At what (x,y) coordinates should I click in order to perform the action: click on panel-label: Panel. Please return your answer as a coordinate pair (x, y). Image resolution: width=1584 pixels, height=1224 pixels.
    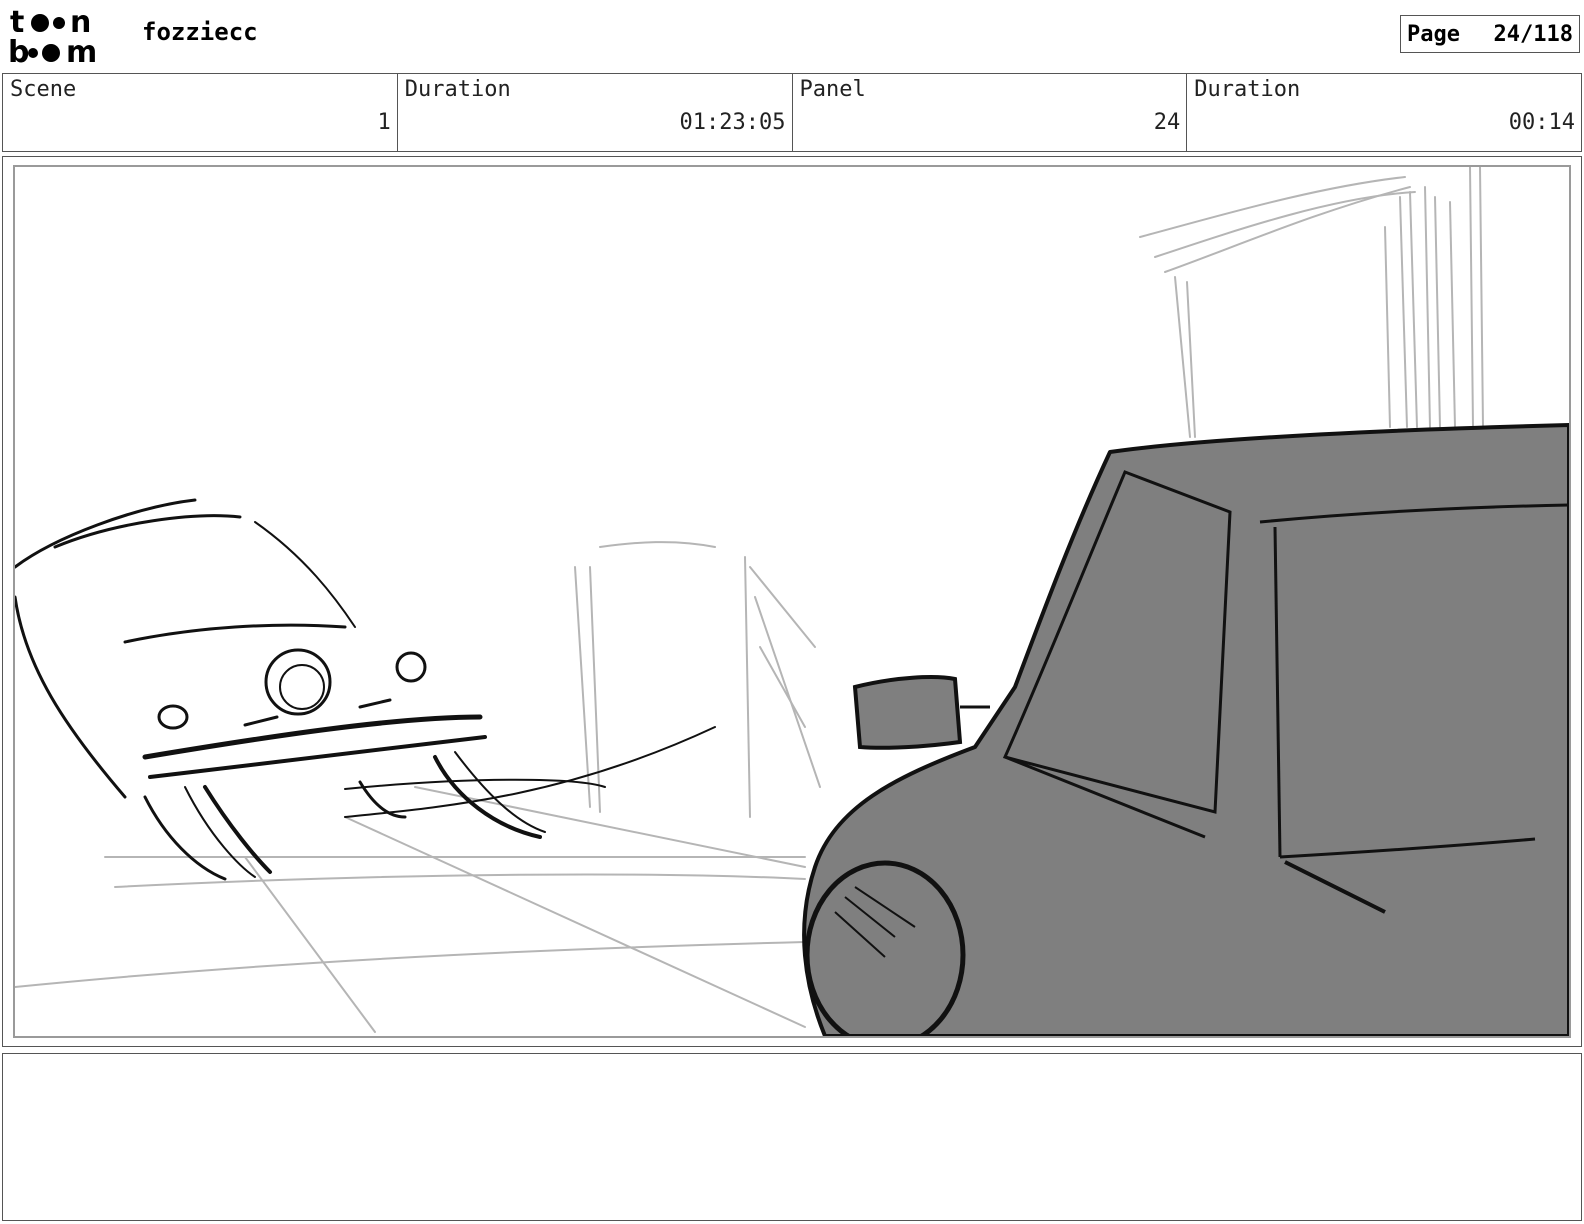
    Looking at the image, I should click on (832, 89).